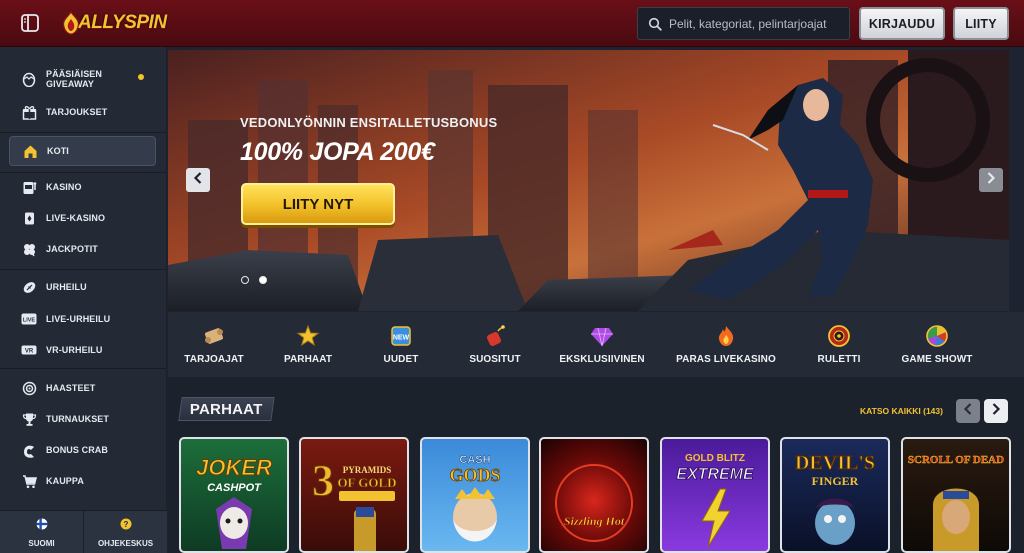  I want to click on hero-title: 100% JOPA 200€, so click(337, 152).